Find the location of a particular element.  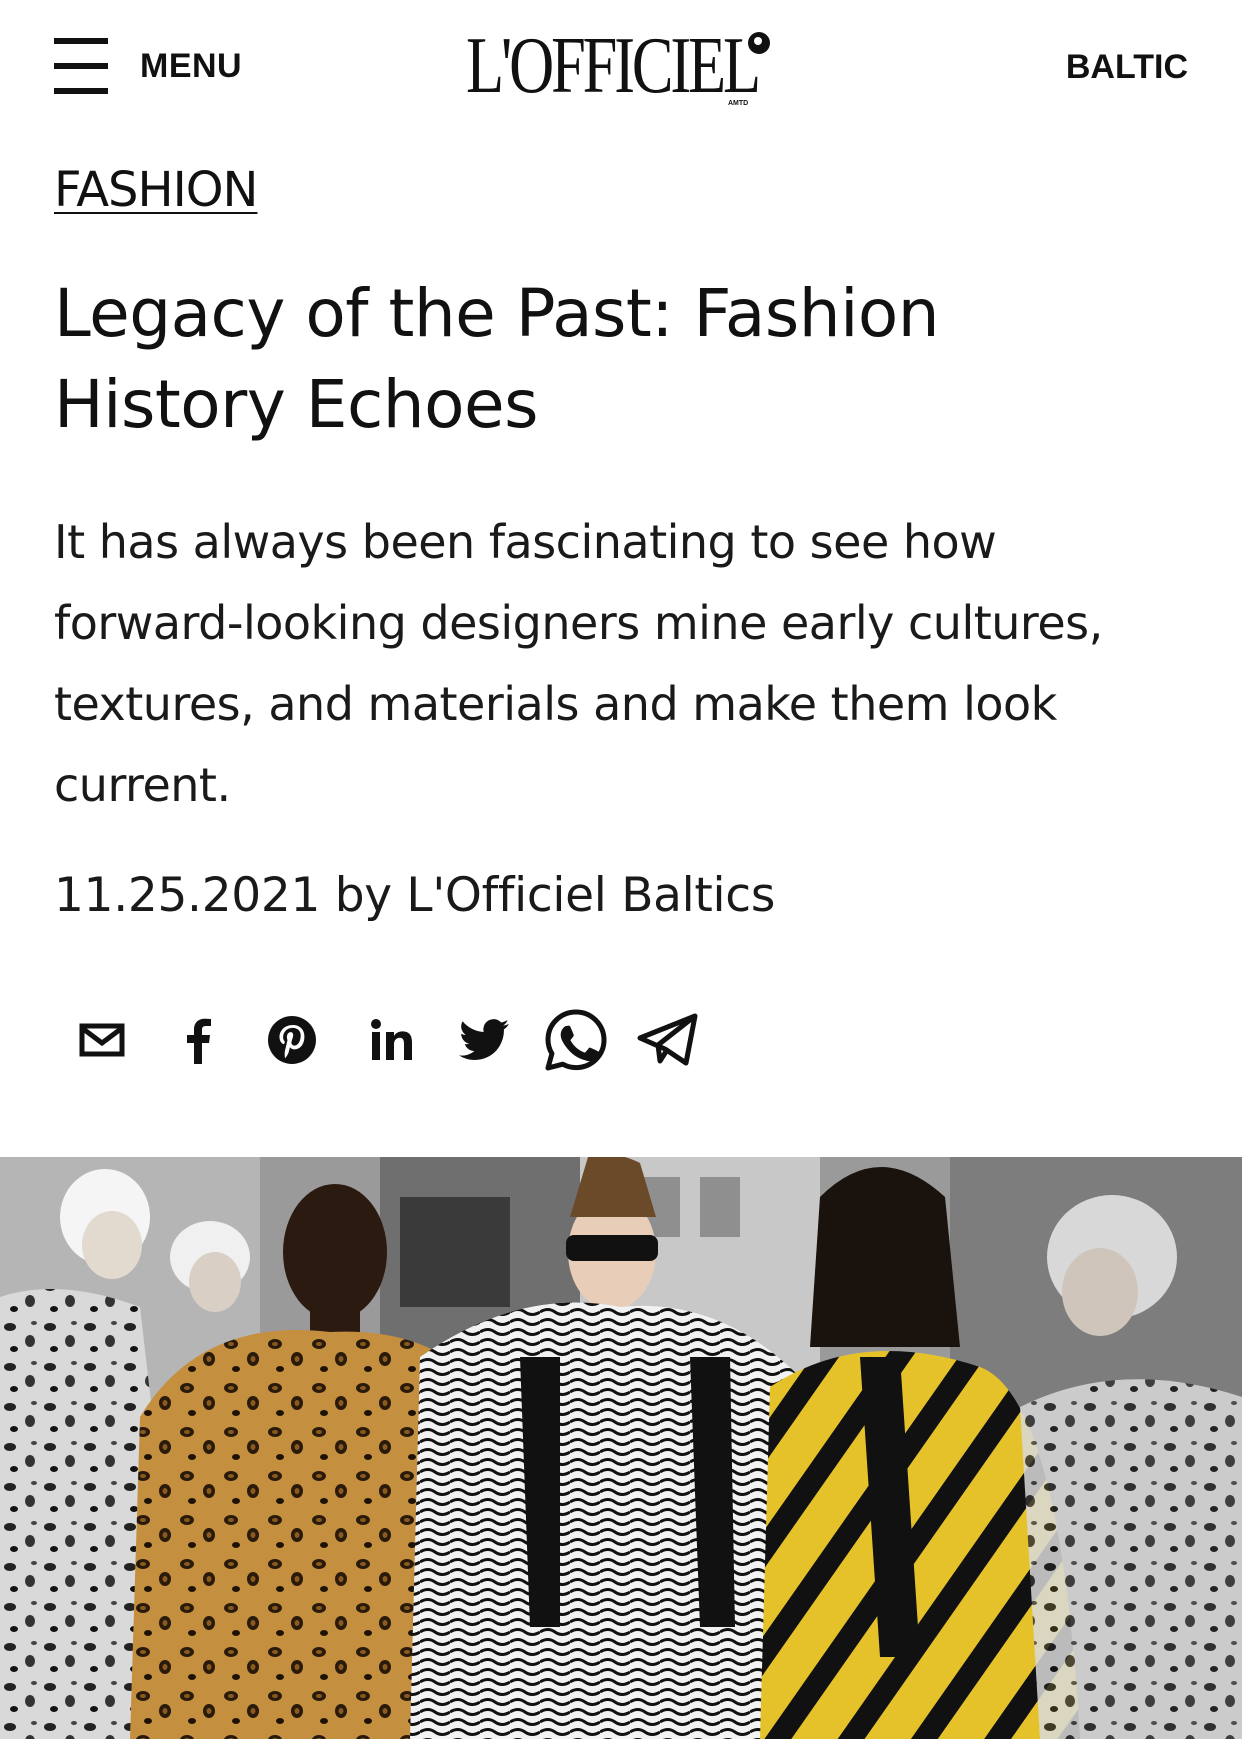

menu-label: MENU is located at coordinates (191, 65).